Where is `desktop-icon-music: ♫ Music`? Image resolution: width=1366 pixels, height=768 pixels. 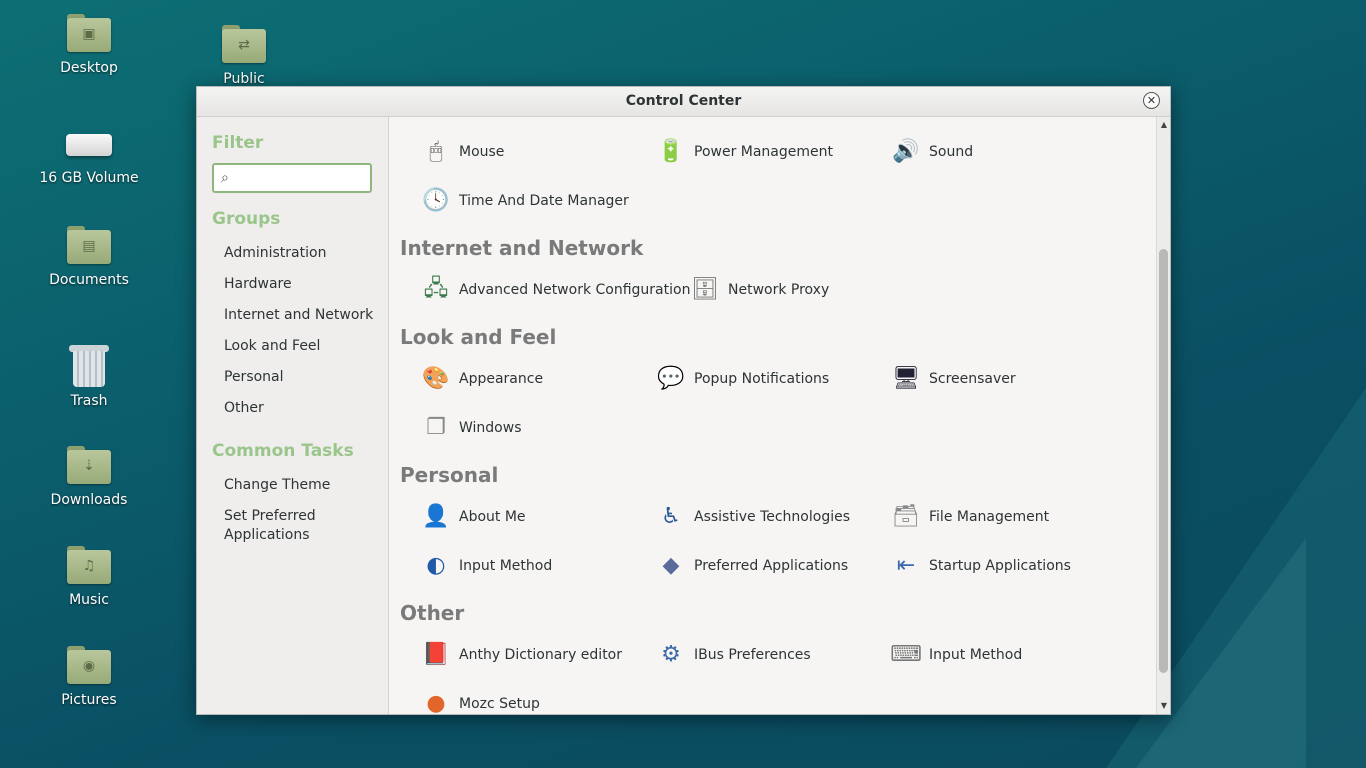 desktop-icon-music: ♫ Music is located at coordinates (89, 577).